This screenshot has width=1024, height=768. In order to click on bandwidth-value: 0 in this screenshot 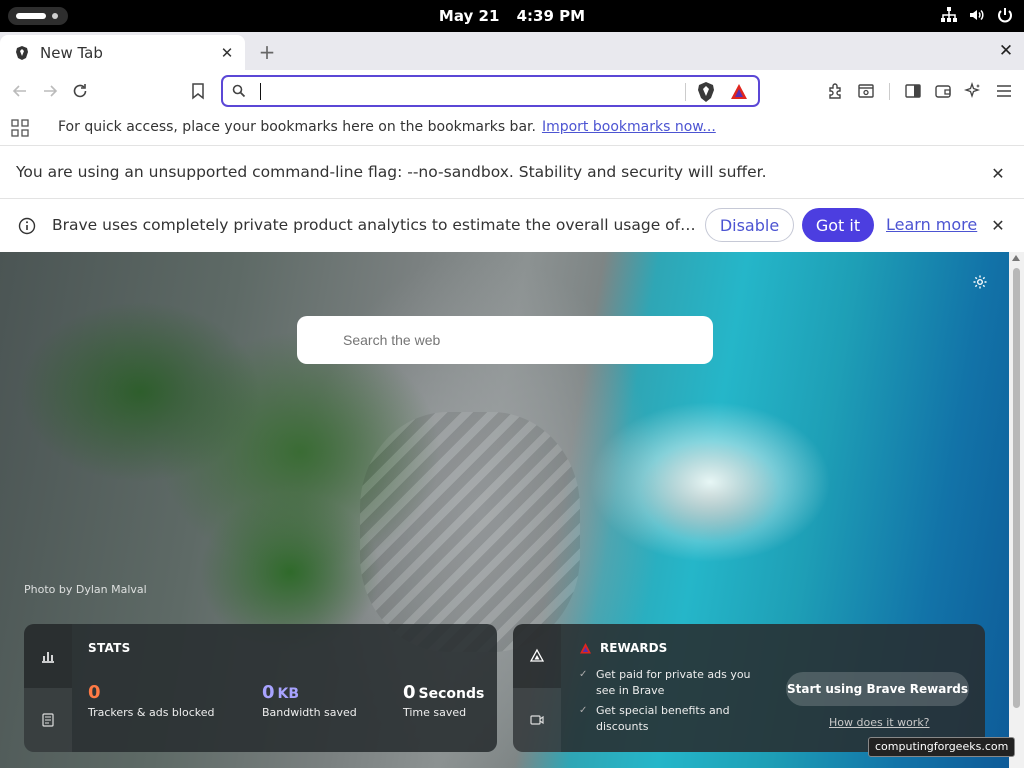, I will do `click(268, 692)`.